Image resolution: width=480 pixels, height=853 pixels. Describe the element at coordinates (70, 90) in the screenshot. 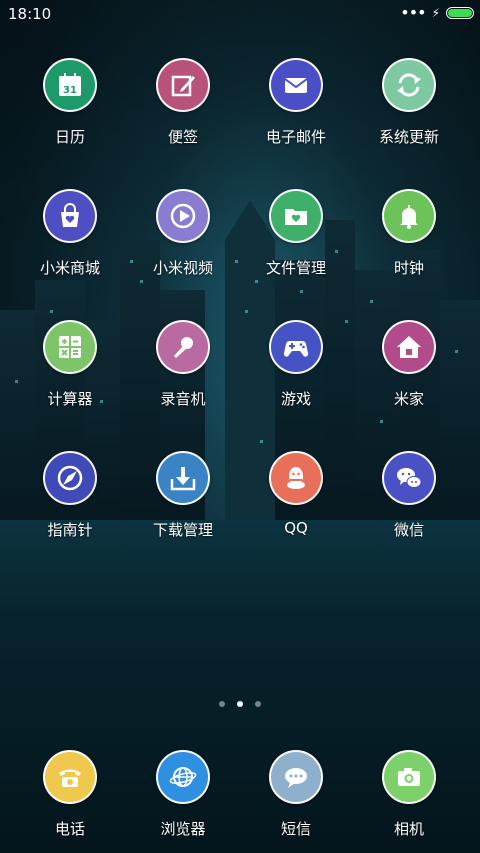

I see `svg-text: 31` at that location.